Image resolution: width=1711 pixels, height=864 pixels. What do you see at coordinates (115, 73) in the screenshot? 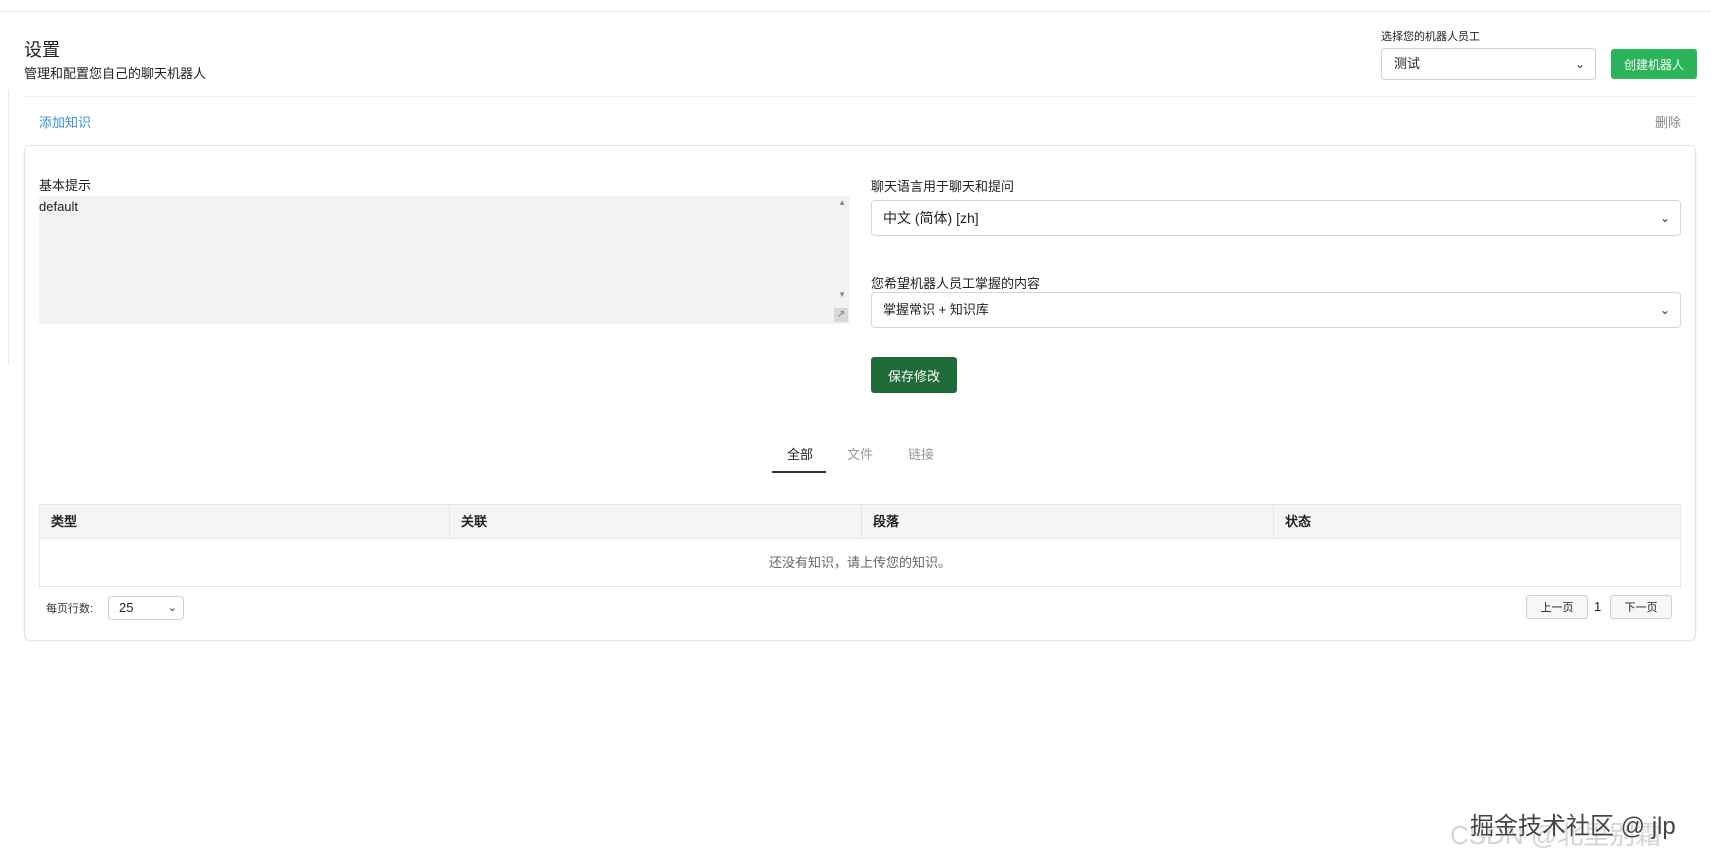
I see `page-subtitle: 管理和配置您自己的聊天机器人` at bounding box center [115, 73].